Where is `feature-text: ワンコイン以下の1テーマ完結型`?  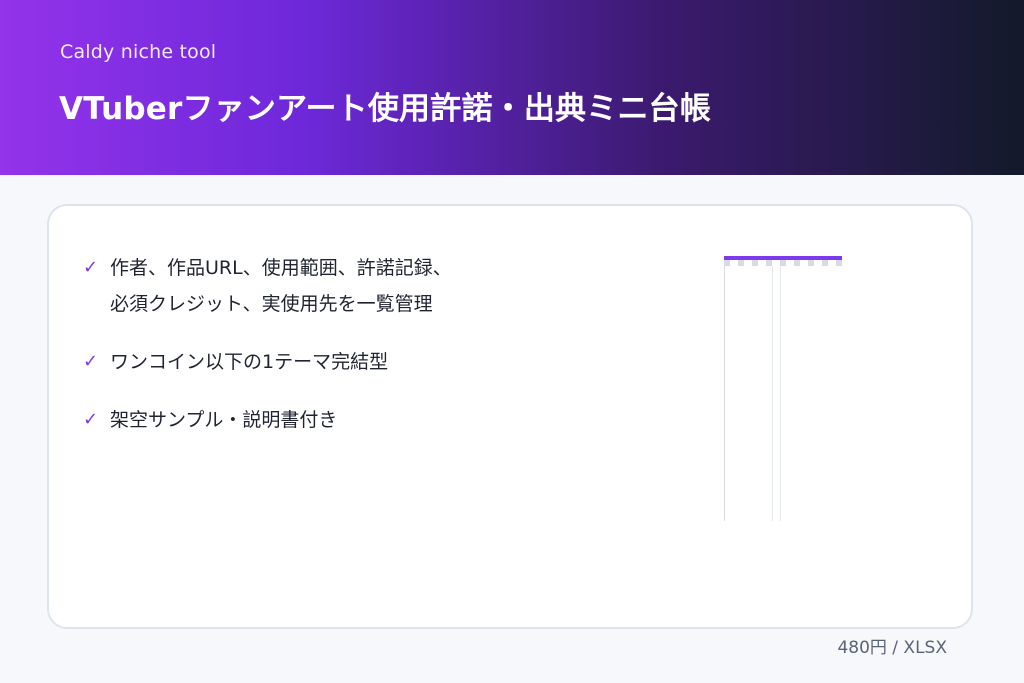 feature-text: ワンコイン以下の1テーマ完結型 is located at coordinates (249, 362).